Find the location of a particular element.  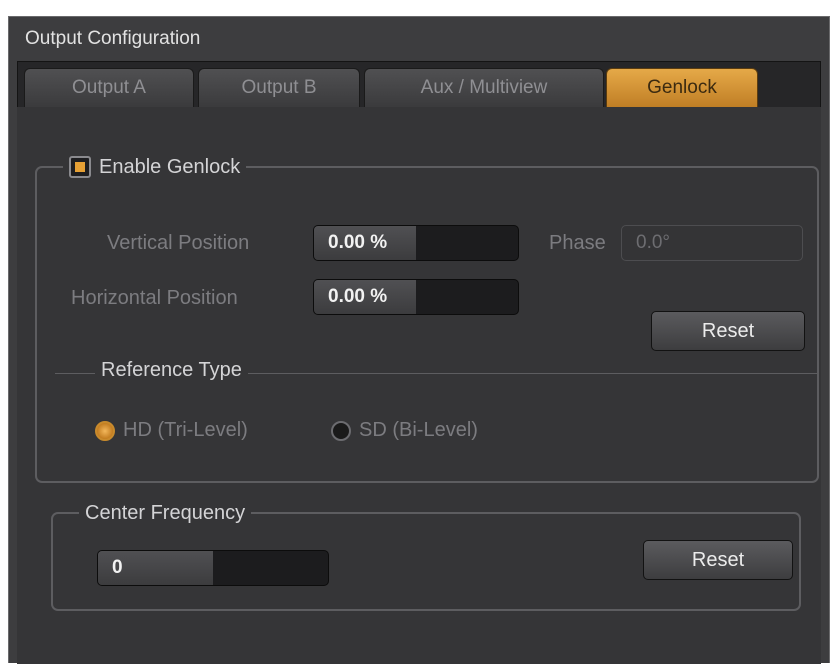

tab-aux-multiview: Aux / Multiview is located at coordinates (484, 88).